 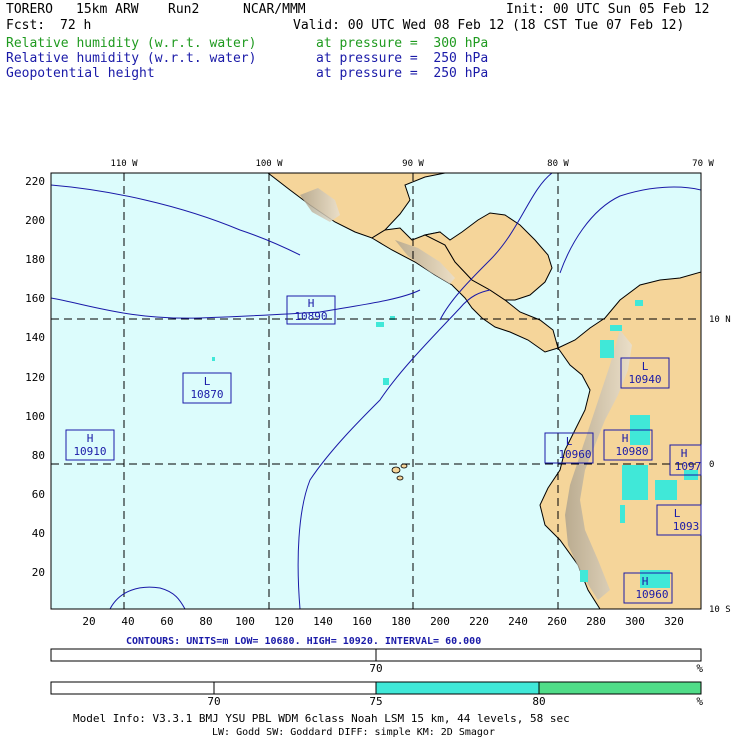 I want to click on x-tick-label: 220, so click(x=479, y=621).